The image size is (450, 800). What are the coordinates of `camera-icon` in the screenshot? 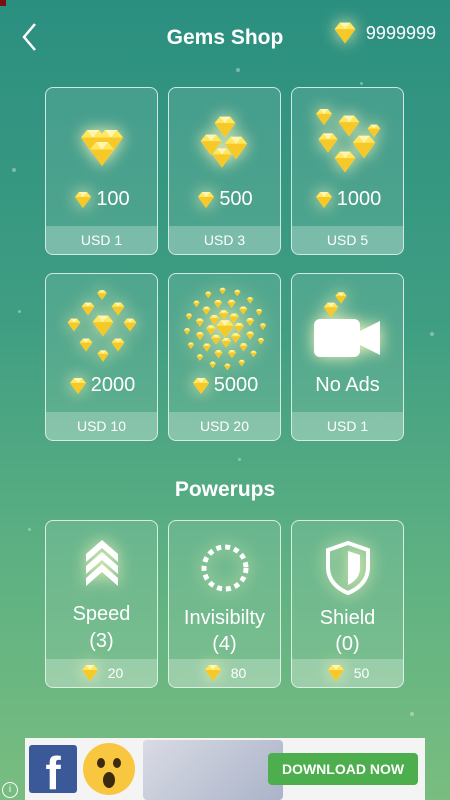 It's located at (347, 329).